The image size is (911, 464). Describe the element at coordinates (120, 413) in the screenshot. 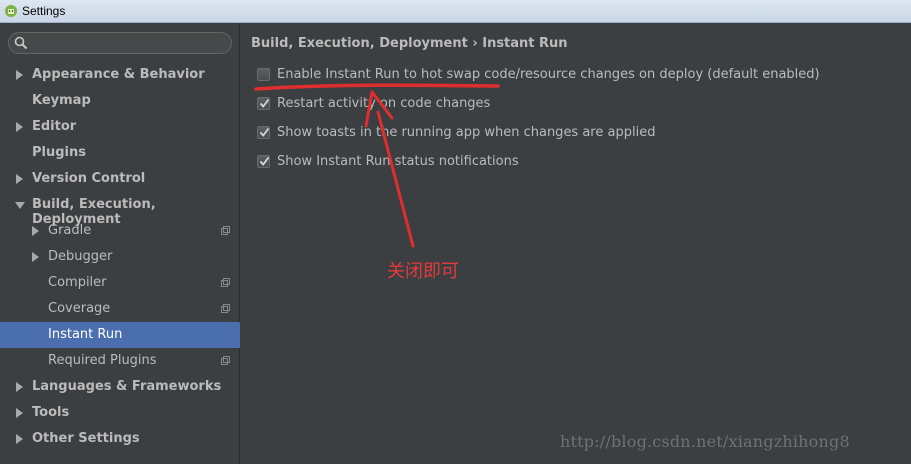

I see `sidebar-item-tools: Tools` at that location.